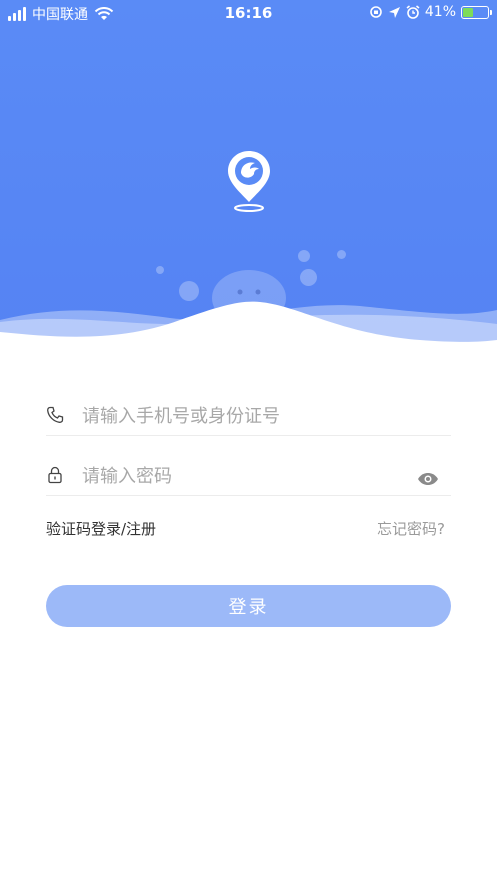 Image resolution: width=497 pixels, height=883 pixels. What do you see at coordinates (104, 13) in the screenshot?
I see `wifi-icon` at bounding box center [104, 13].